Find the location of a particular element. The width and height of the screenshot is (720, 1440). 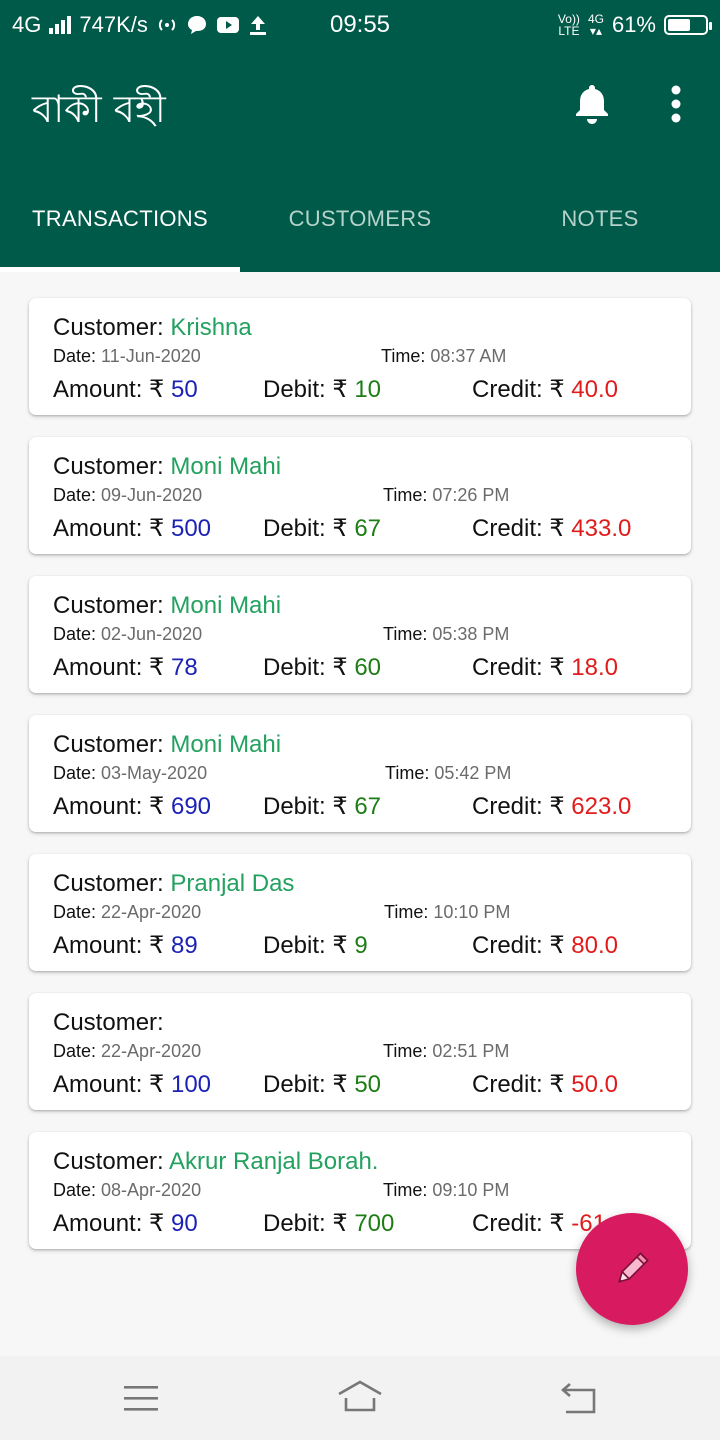

amount-value: 89 is located at coordinates (184, 945).